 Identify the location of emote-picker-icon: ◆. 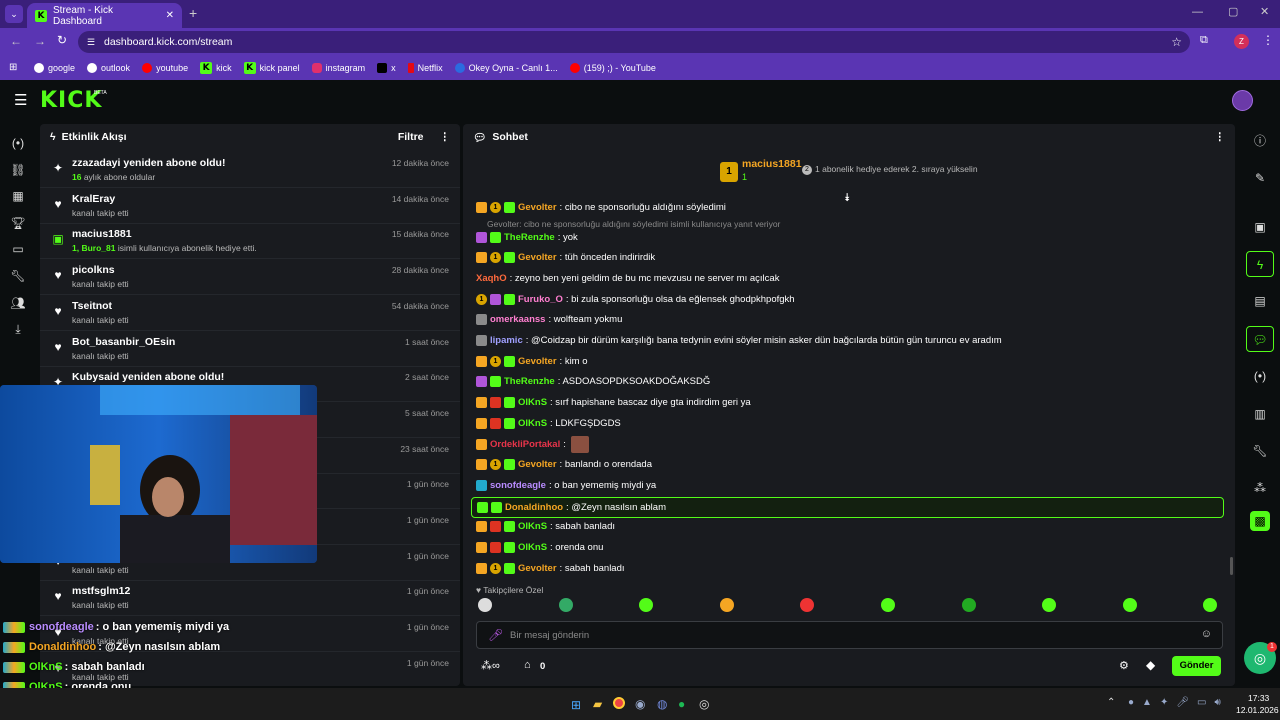
(1150, 665).